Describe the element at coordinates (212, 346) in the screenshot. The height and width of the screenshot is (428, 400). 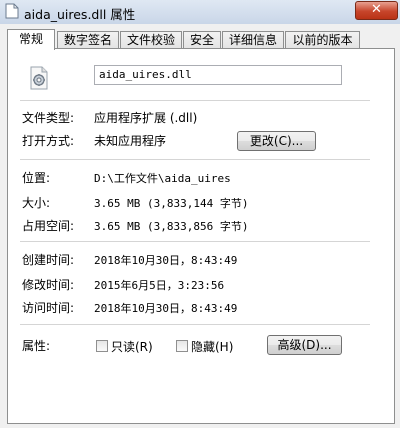
I see `hidden-checkbox-label: 隐藏(H)` at that location.